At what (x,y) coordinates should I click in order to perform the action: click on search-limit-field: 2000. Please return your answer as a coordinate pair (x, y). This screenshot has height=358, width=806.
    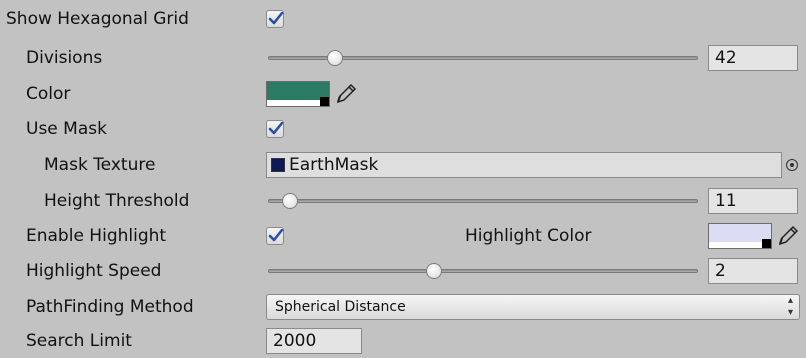
    Looking at the image, I should click on (314, 341).